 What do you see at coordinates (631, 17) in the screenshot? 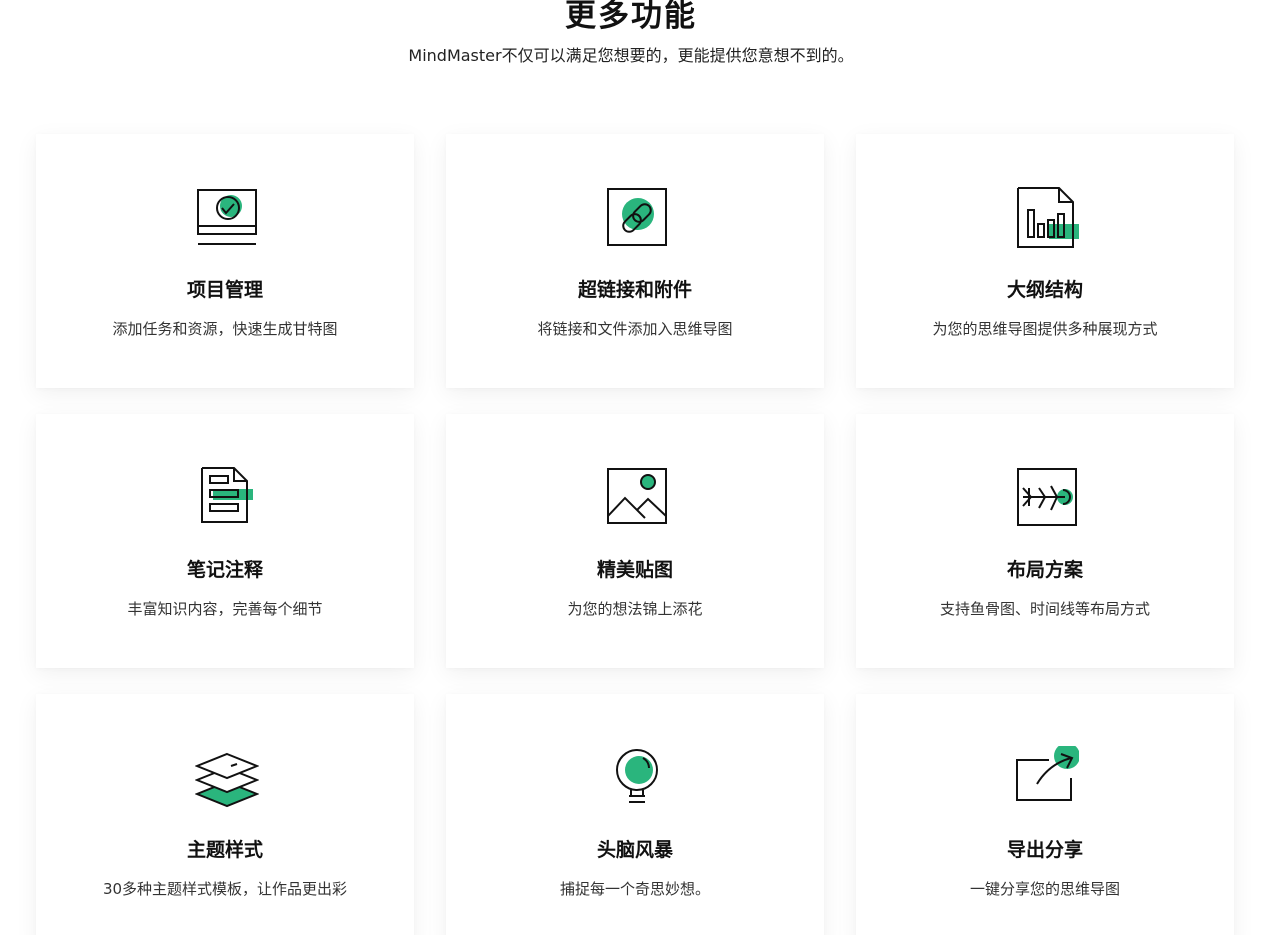
I see `section-title: 更多功能` at bounding box center [631, 17].